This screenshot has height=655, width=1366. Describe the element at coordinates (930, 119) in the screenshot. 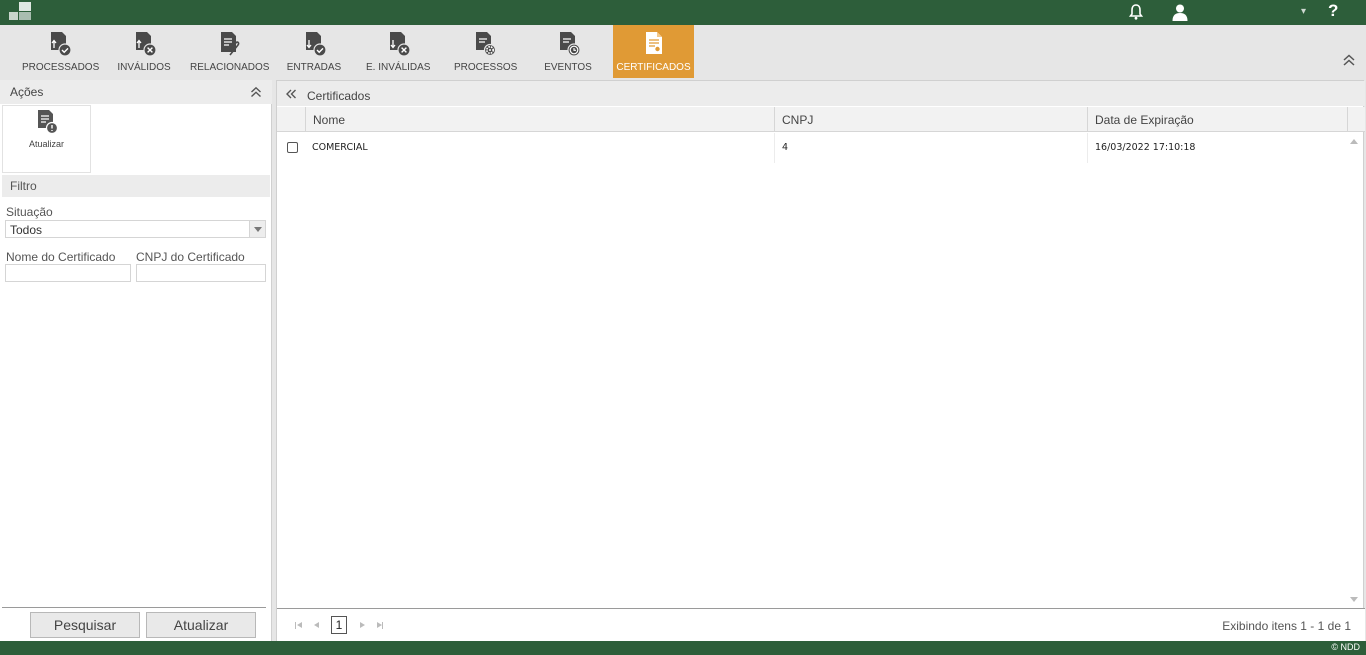

I see `column-header-cnpj: CNPJ` at that location.